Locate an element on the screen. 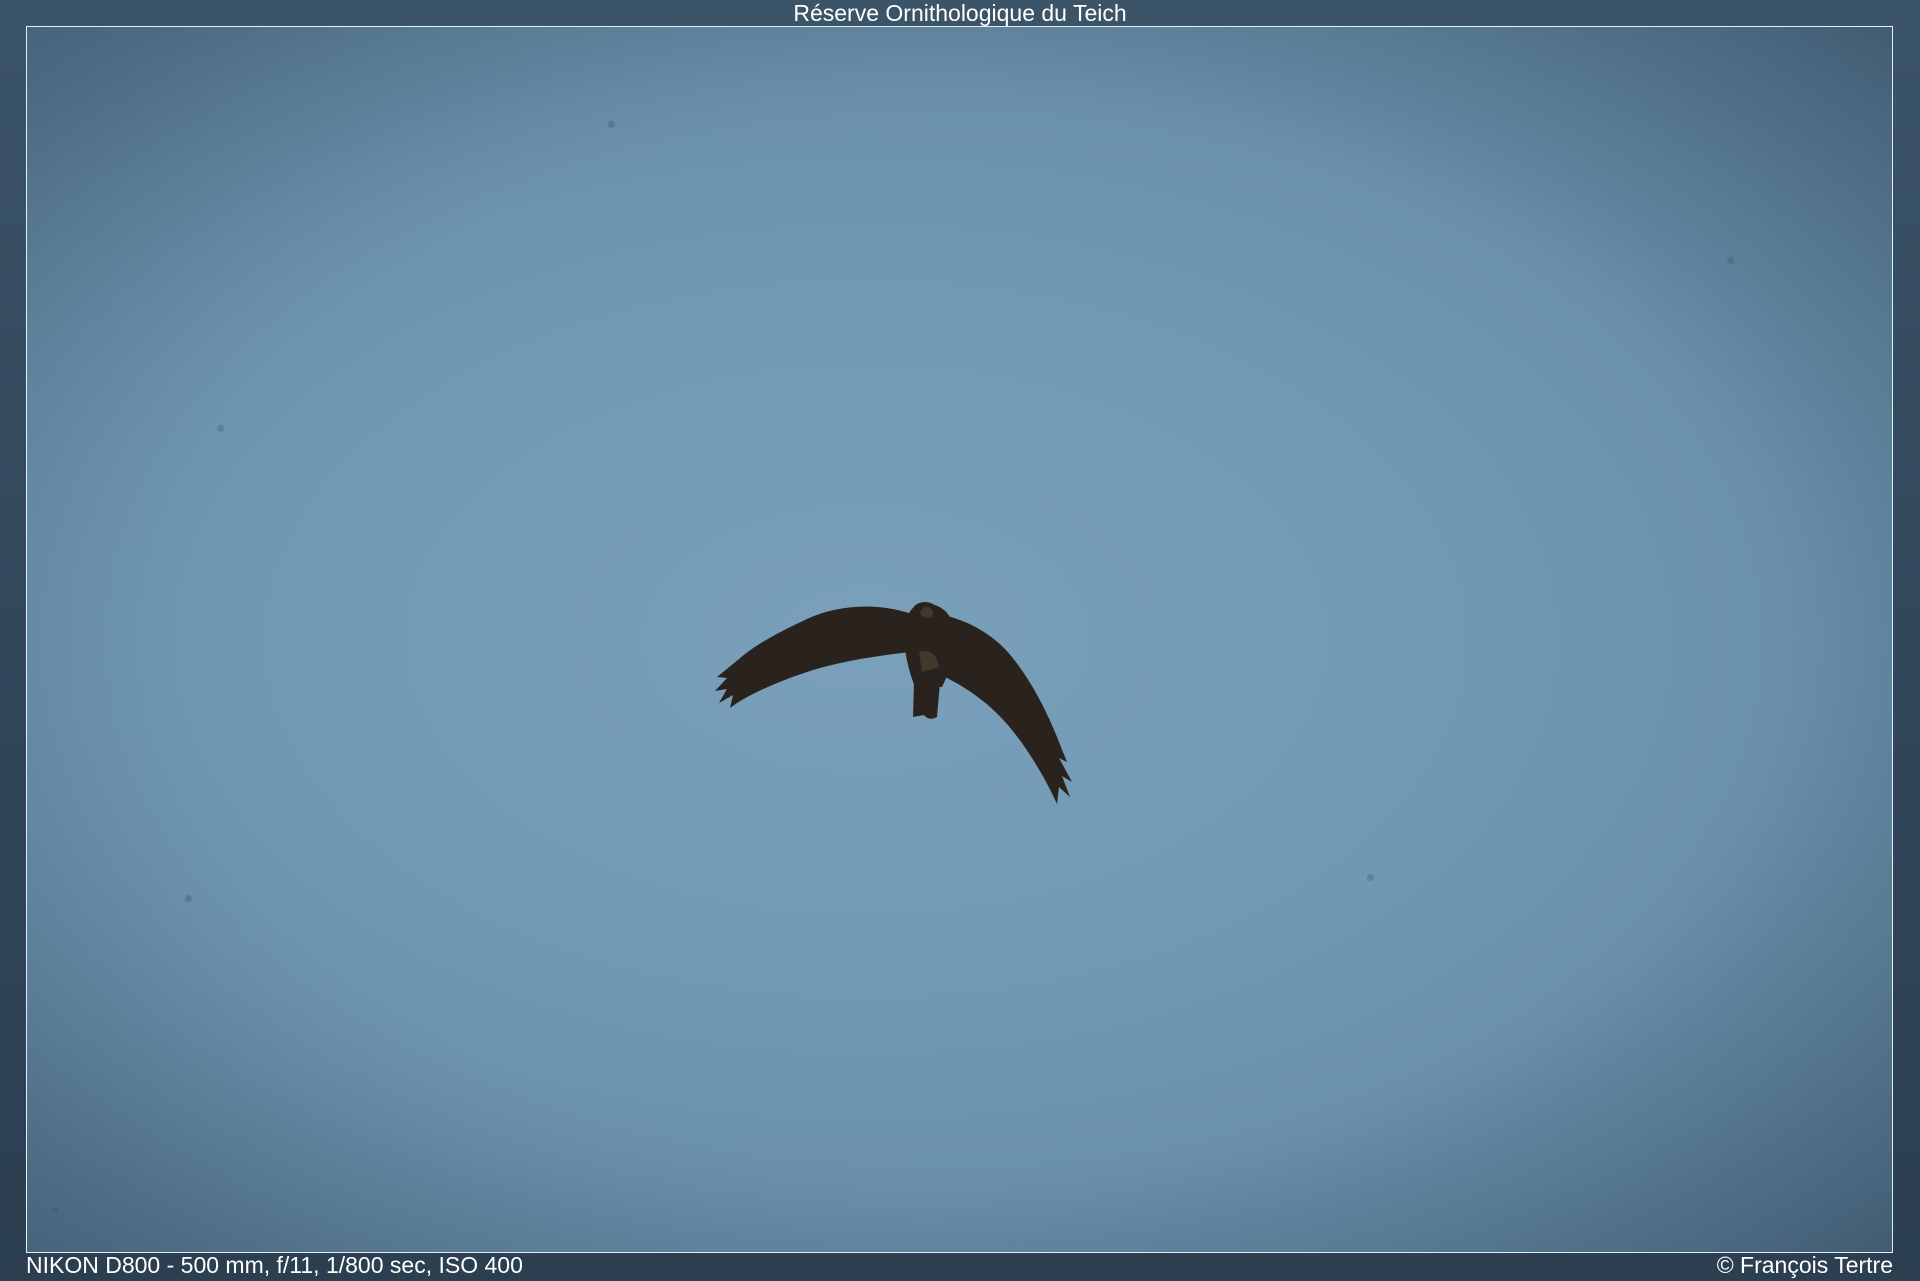  bird-of-prey-in-flight is located at coordinates (893, 703).